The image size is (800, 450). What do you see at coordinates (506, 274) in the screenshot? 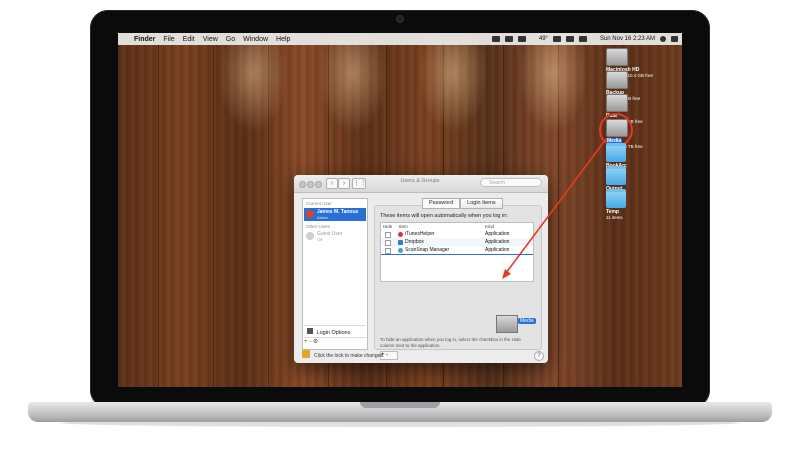
I see `arrow-head` at bounding box center [506, 274].